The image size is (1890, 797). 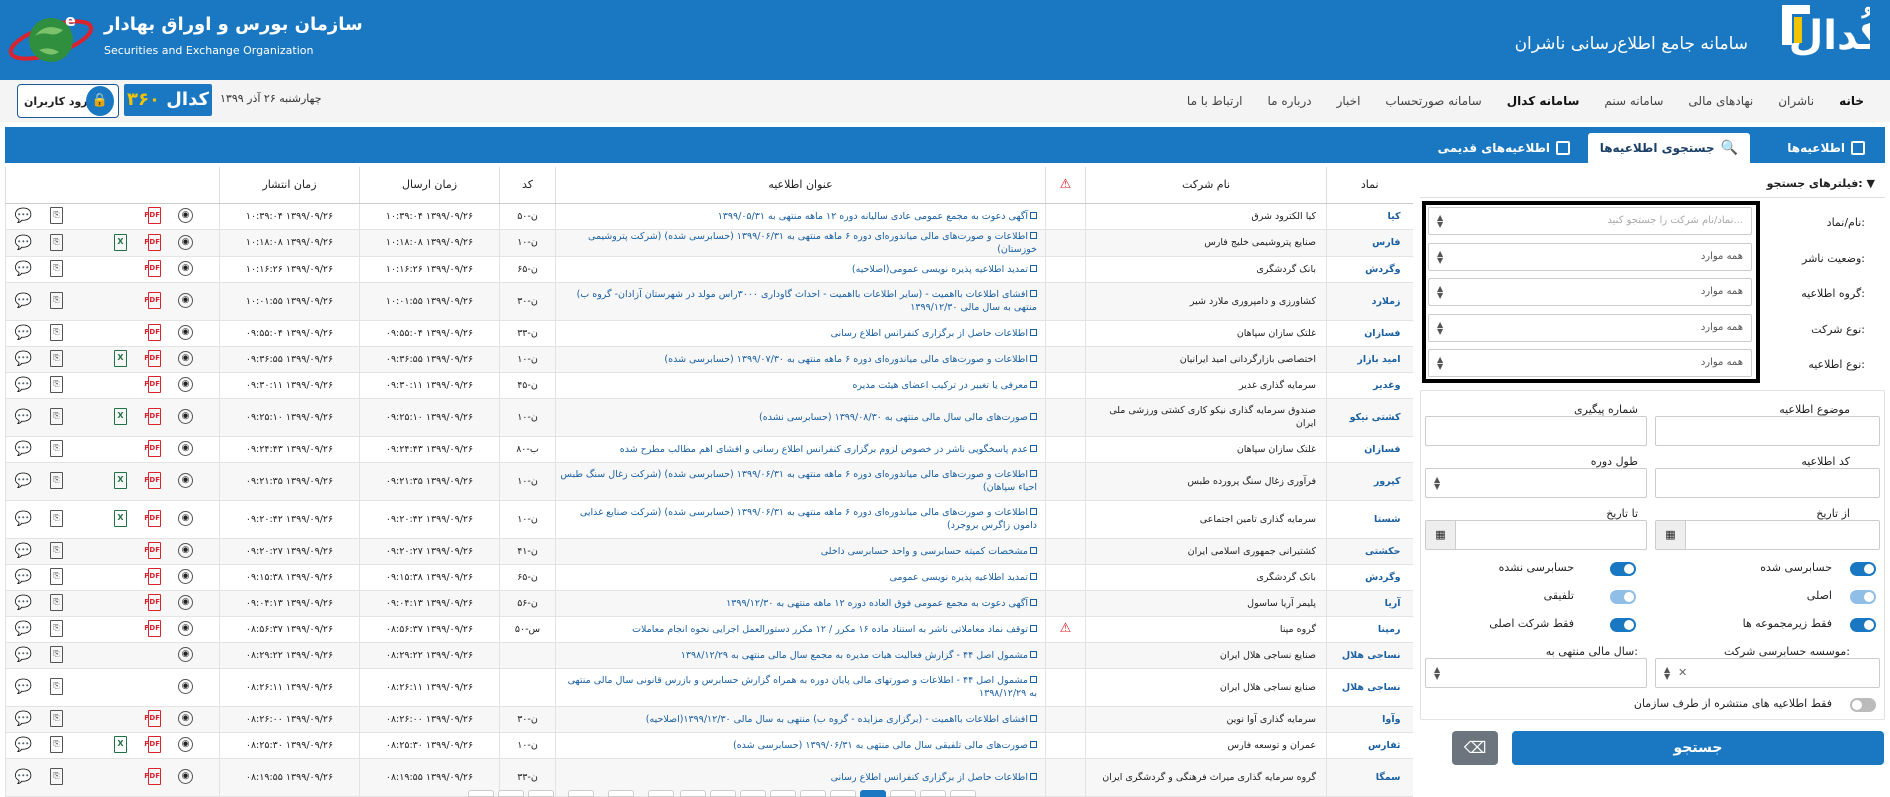 I want to click on from-date-input: ▦, so click(x=1767, y=535).